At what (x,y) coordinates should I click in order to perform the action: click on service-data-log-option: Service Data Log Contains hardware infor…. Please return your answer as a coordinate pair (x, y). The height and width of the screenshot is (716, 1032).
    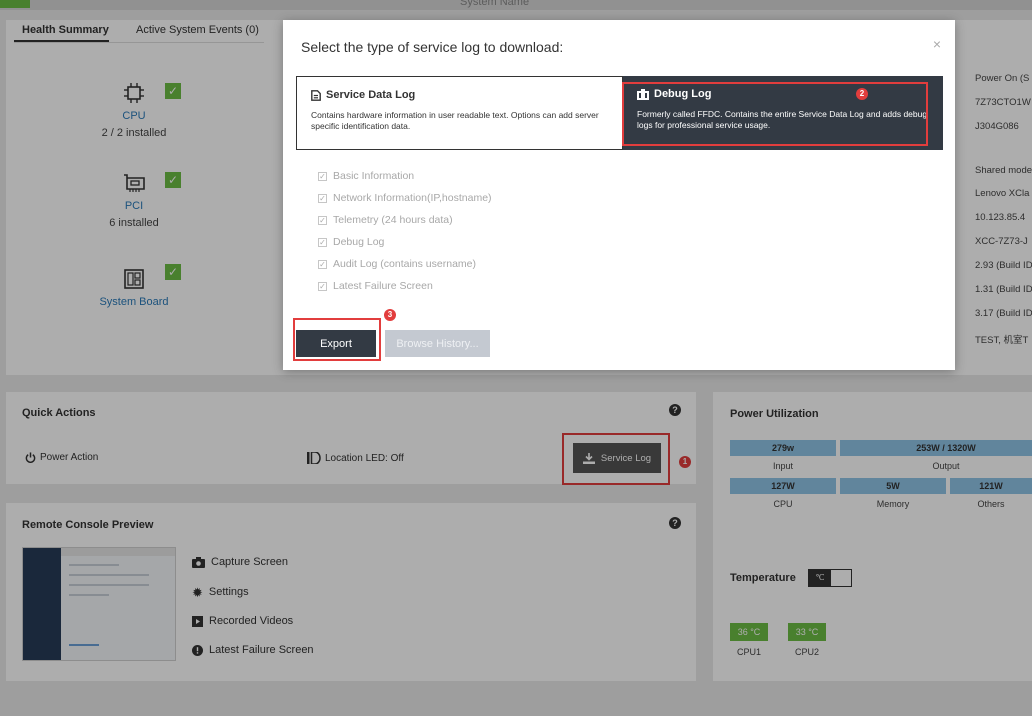
    Looking at the image, I should click on (459, 113).